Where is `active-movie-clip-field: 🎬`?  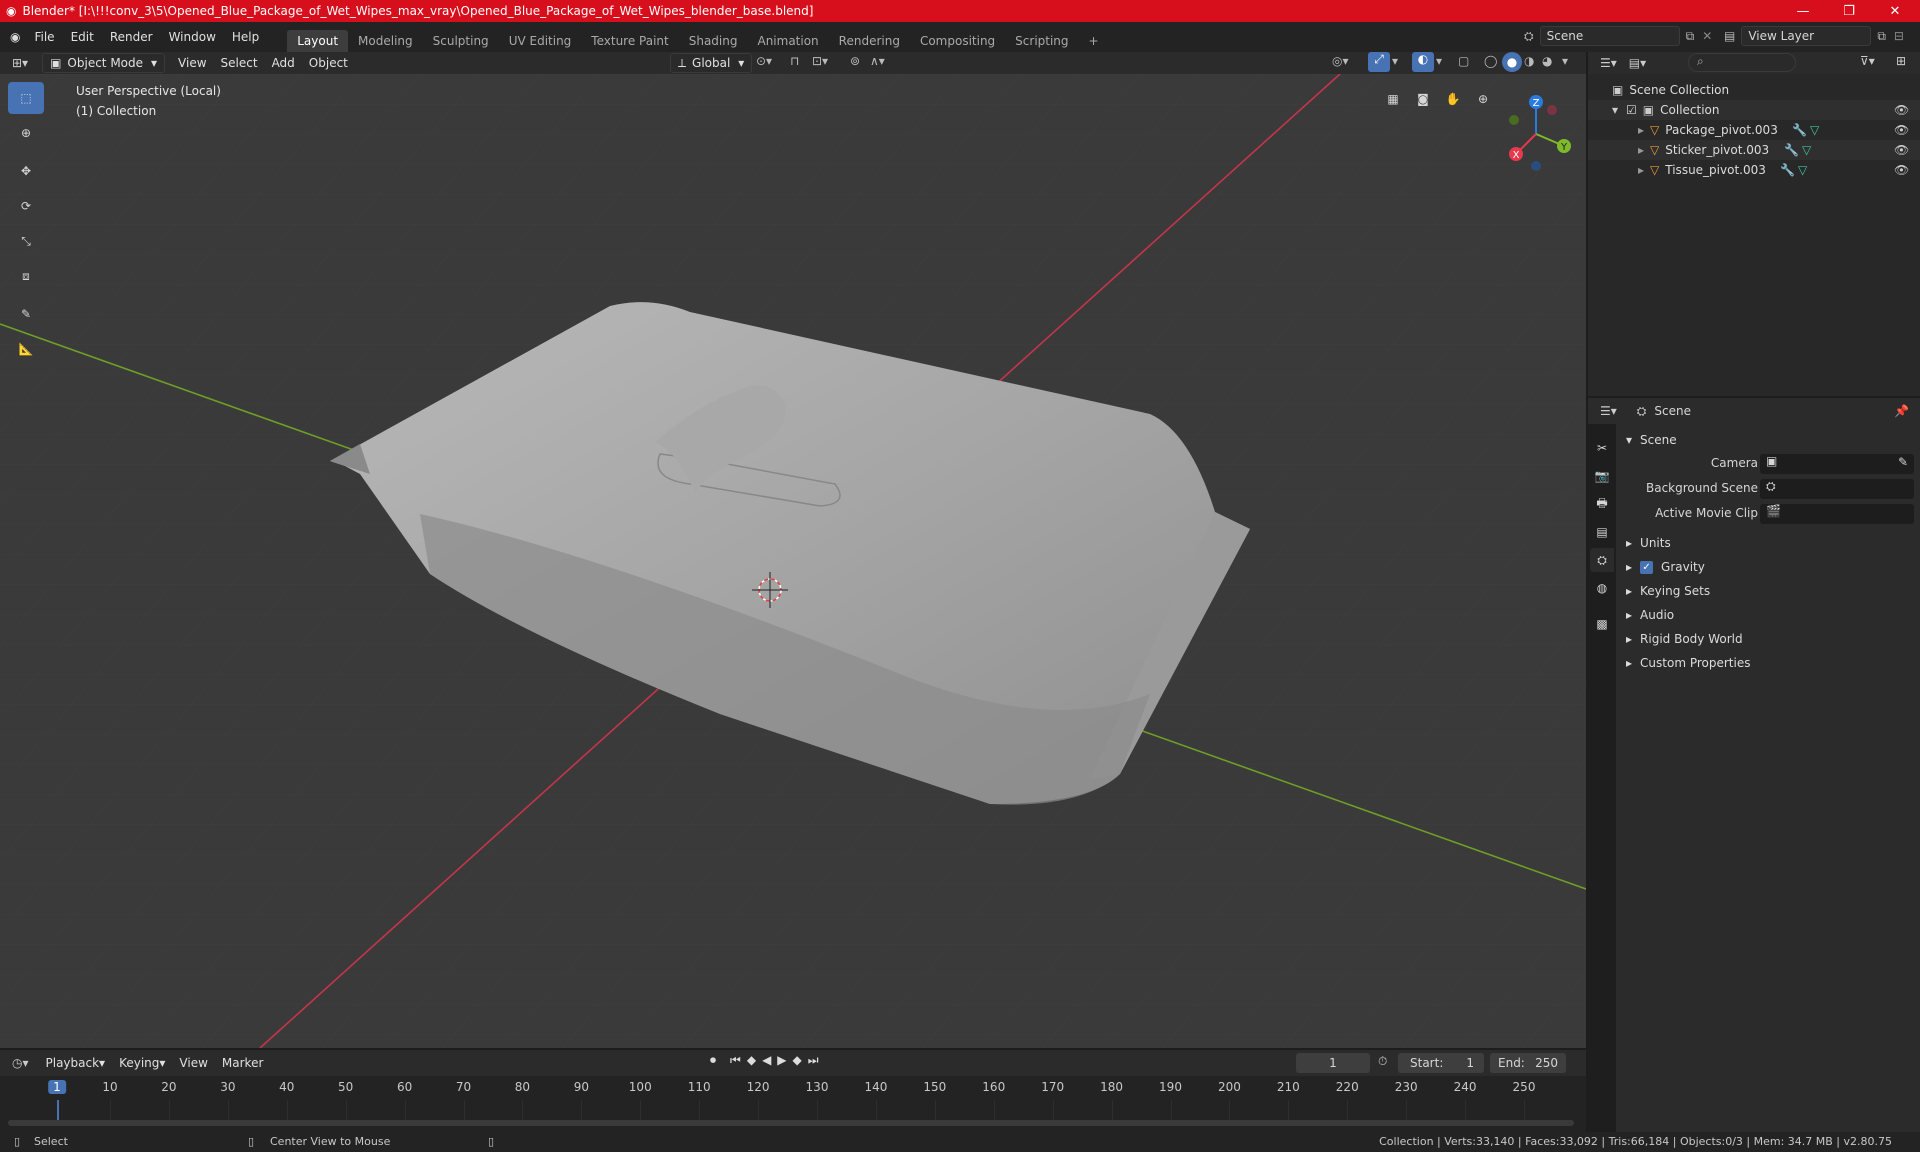 active-movie-clip-field: 🎬 is located at coordinates (1837, 514).